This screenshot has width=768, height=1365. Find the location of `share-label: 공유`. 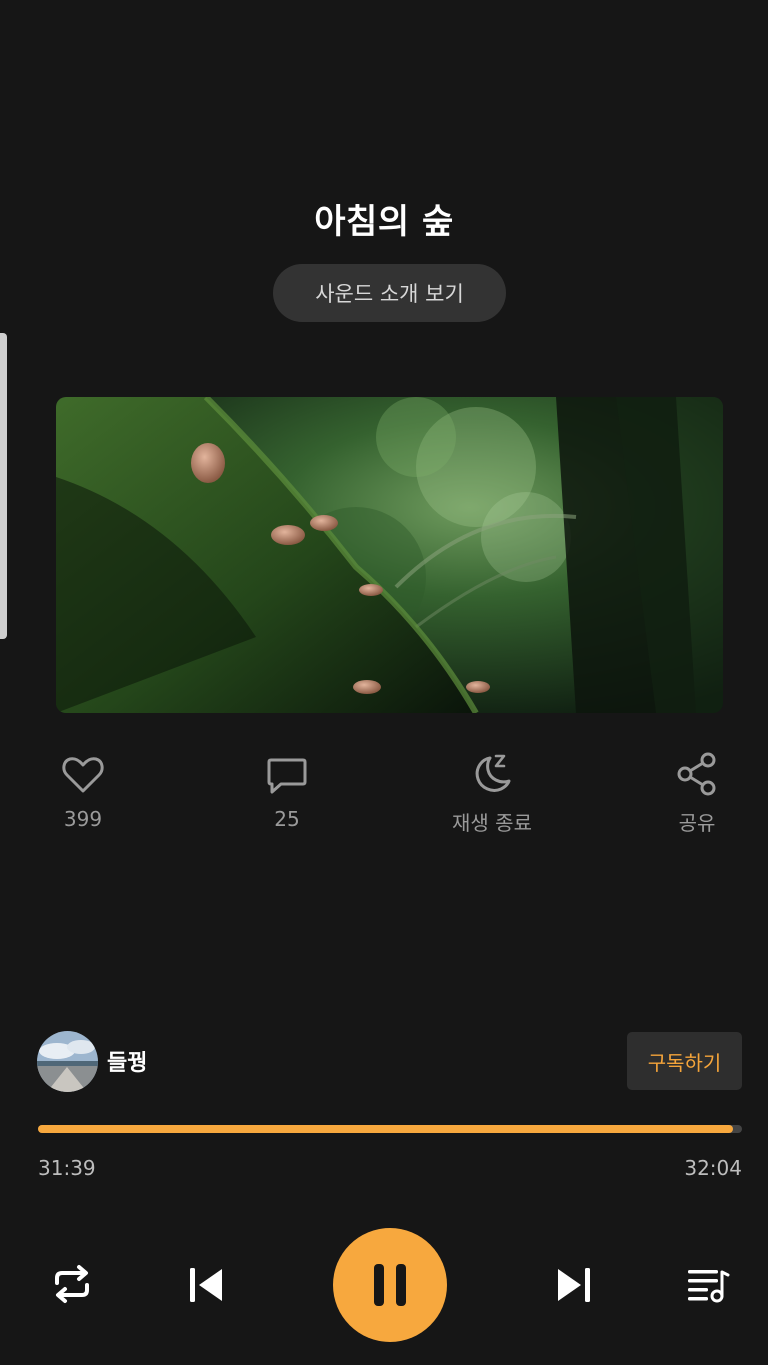

share-label: 공유 is located at coordinates (697, 823).